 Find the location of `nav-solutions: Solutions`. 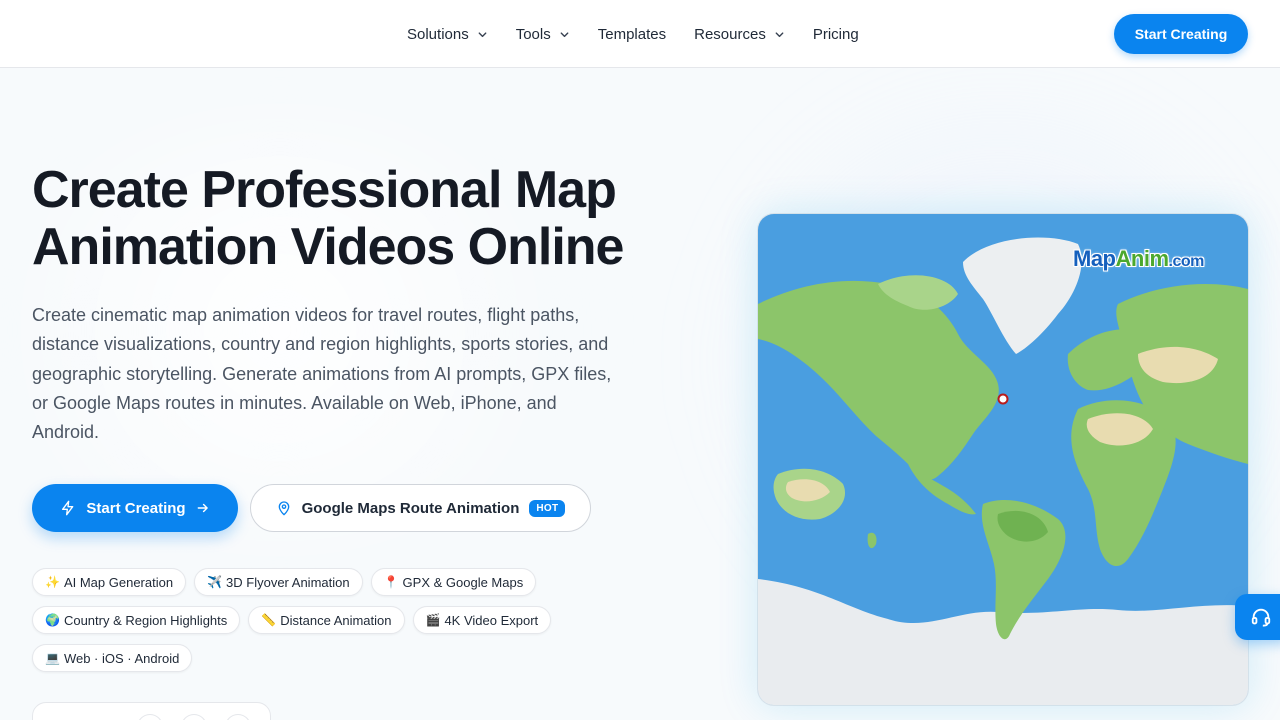

nav-solutions: Solutions is located at coordinates (447, 34).